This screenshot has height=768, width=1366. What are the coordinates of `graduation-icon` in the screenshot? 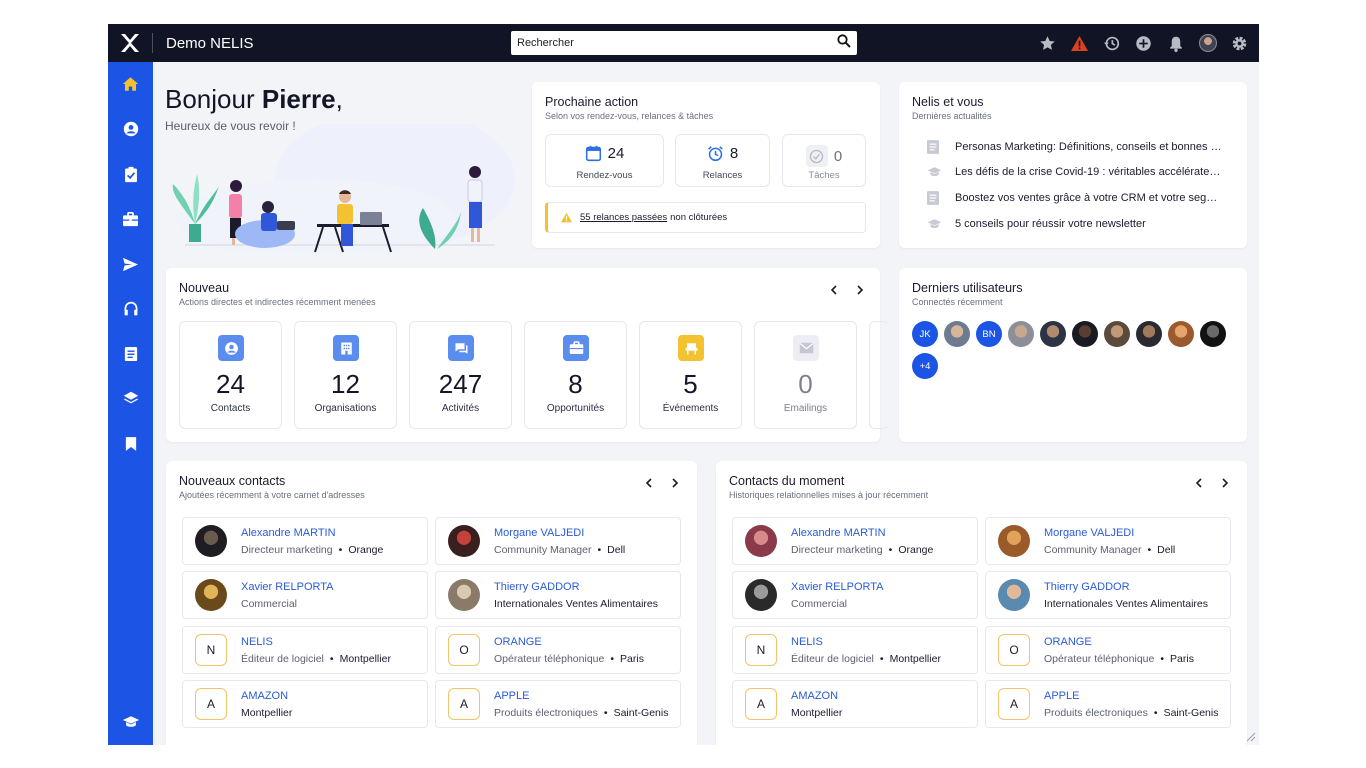 It's located at (130, 721).